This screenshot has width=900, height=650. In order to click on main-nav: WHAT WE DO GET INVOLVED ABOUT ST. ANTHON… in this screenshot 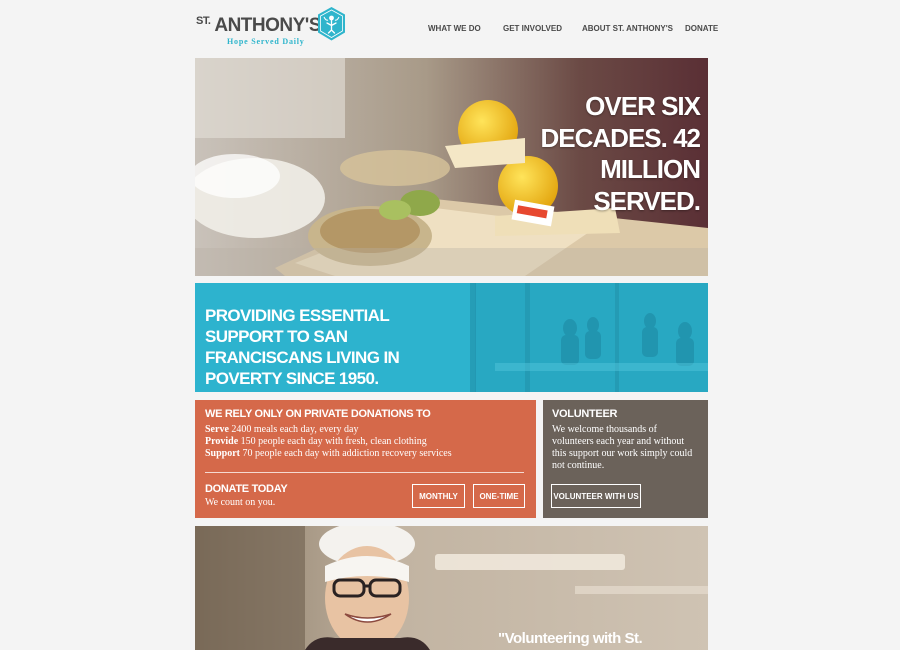, I will do `click(450, 30)`.